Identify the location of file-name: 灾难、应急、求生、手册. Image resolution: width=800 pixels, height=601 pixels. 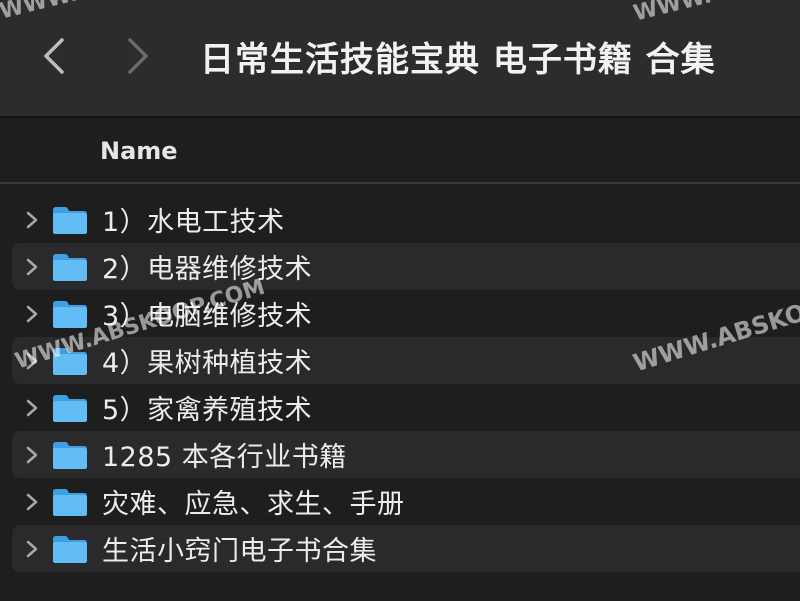
(253, 504).